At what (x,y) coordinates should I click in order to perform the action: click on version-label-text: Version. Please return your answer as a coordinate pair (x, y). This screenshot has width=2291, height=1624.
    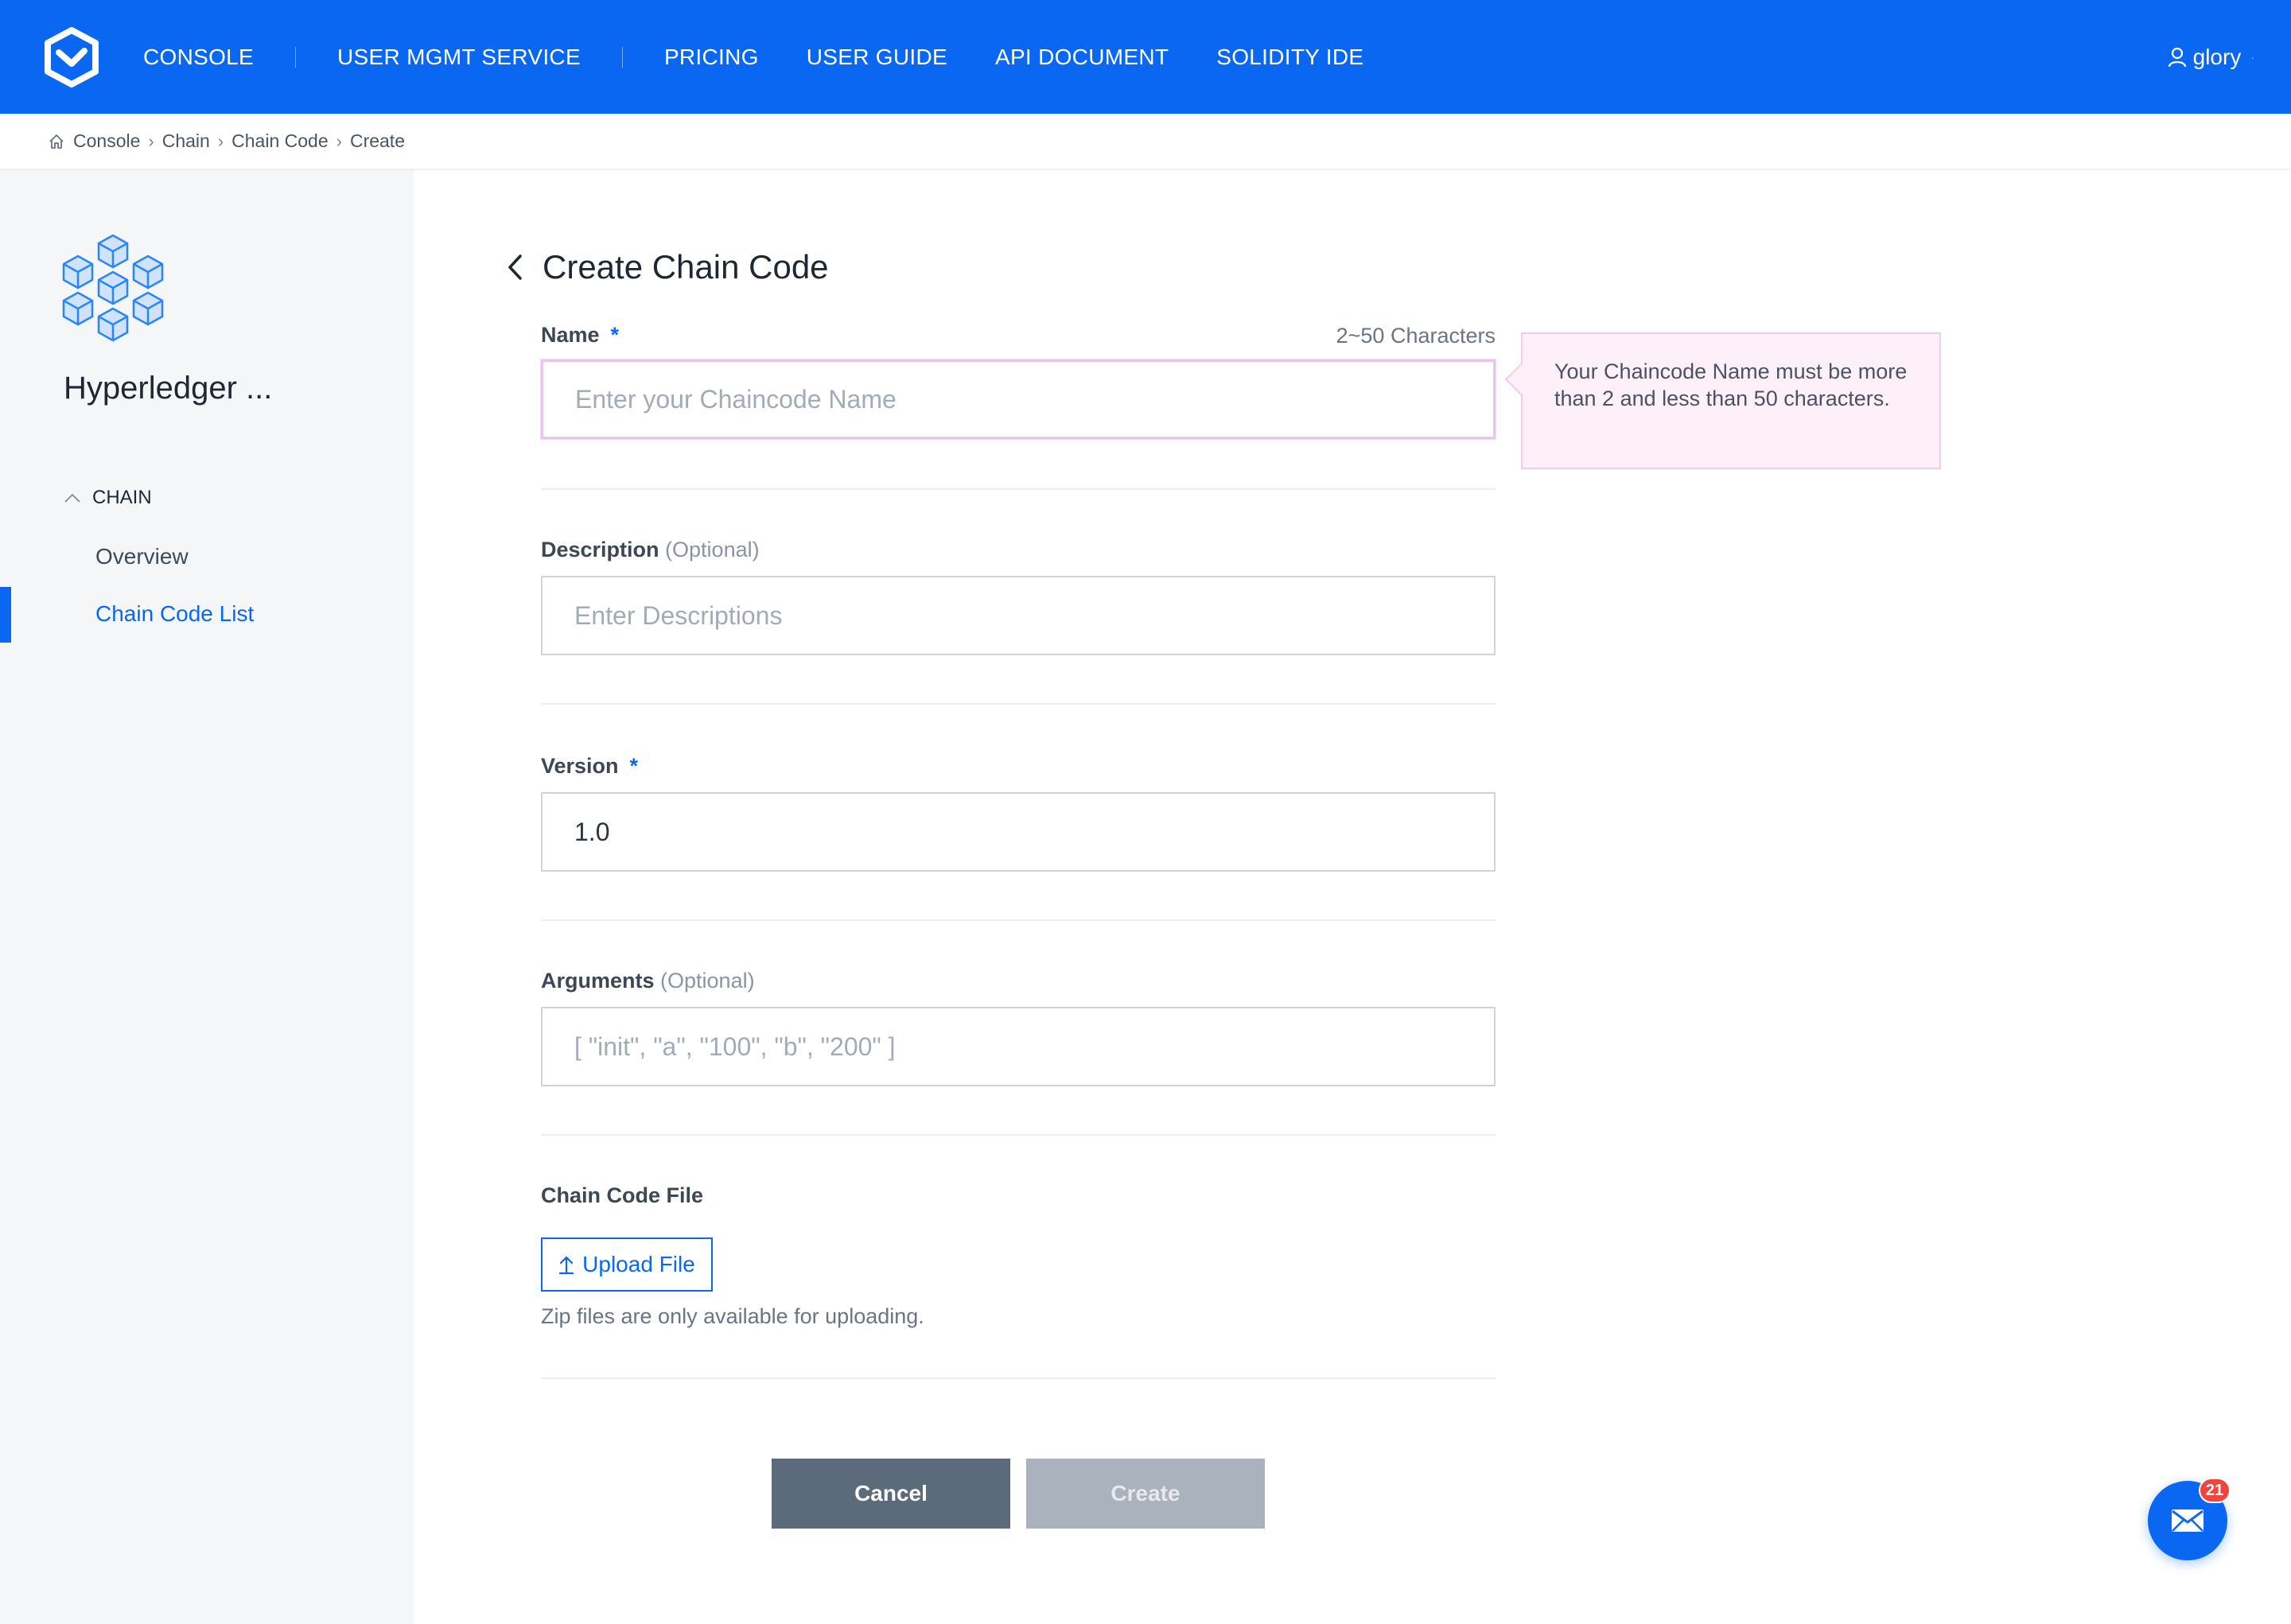
    Looking at the image, I should click on (580, 766).